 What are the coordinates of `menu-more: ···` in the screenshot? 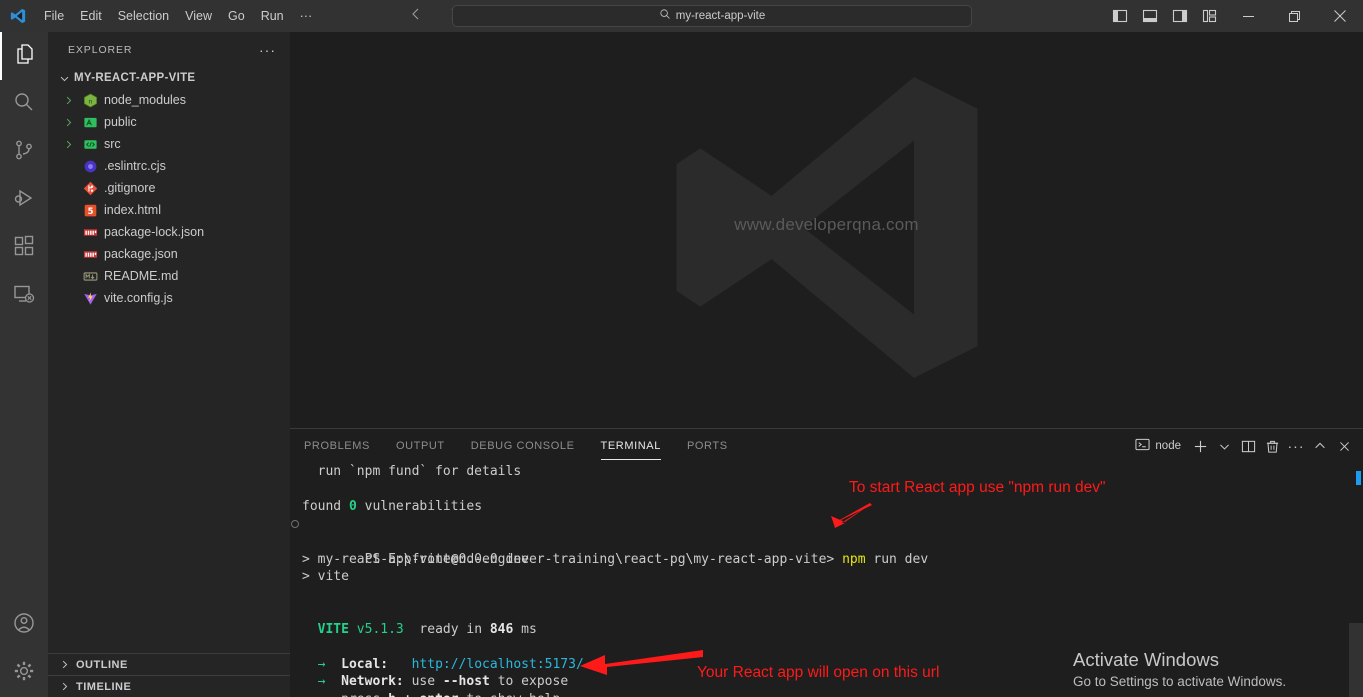 It's located at (306, 16).